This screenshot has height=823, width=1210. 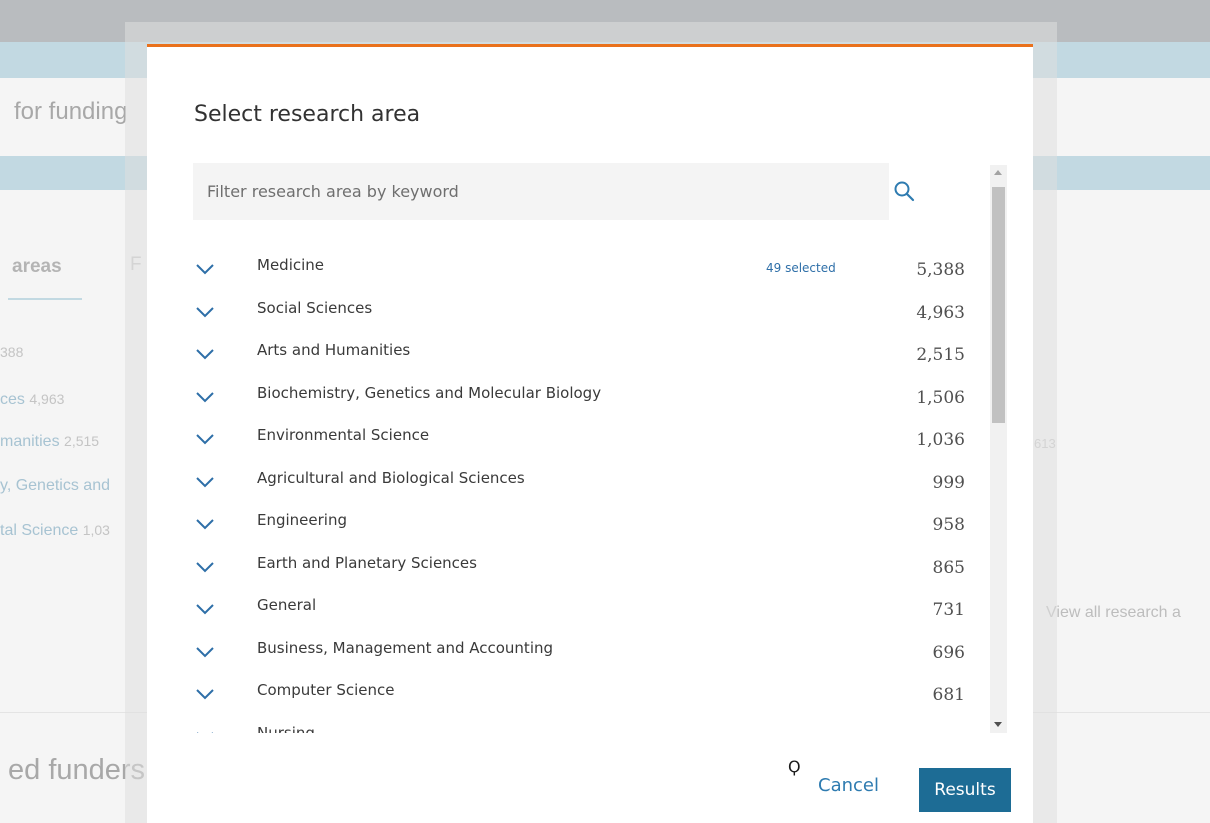 What do you see at coordinates (39, 530) in the screenshot?
I see `background-area-label: tal Science` at bounding box center [39, 530].